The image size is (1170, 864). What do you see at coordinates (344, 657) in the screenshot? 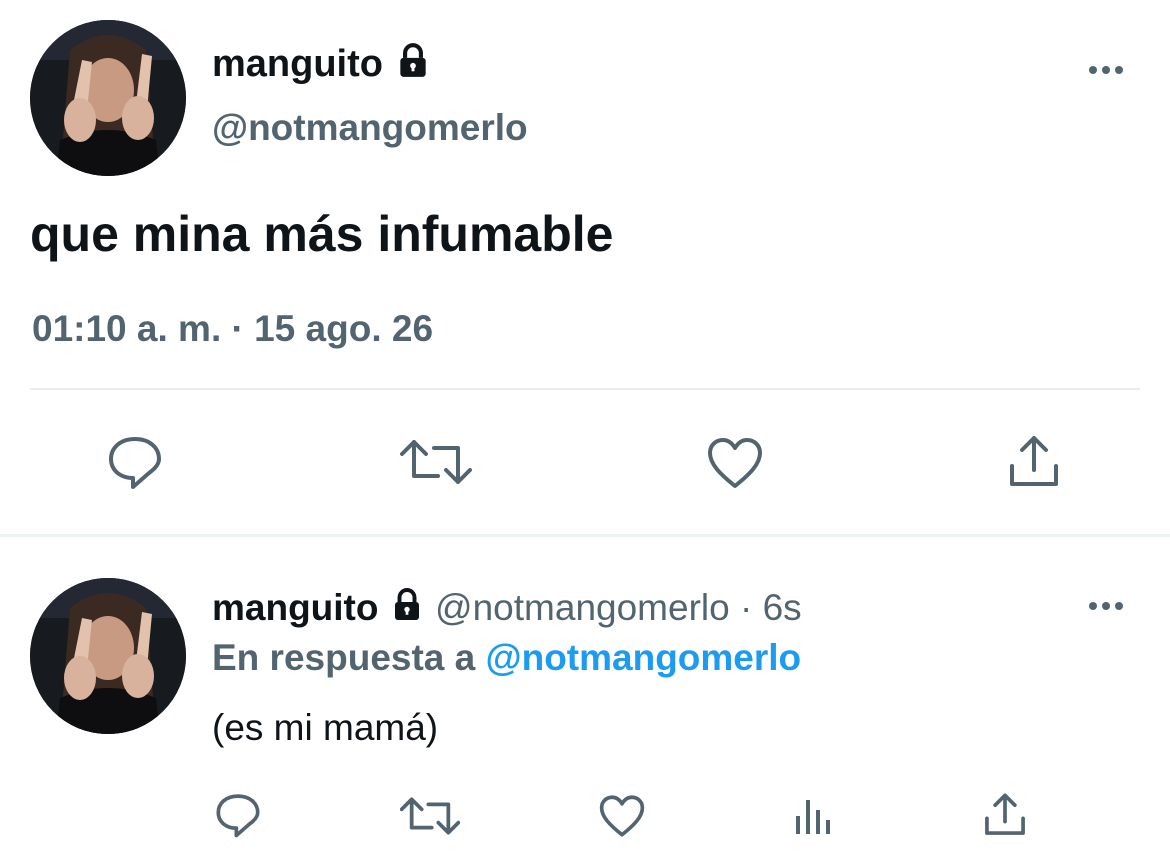
I see `replying-to-label: En respuesta a` at bounding box center [344, 657].